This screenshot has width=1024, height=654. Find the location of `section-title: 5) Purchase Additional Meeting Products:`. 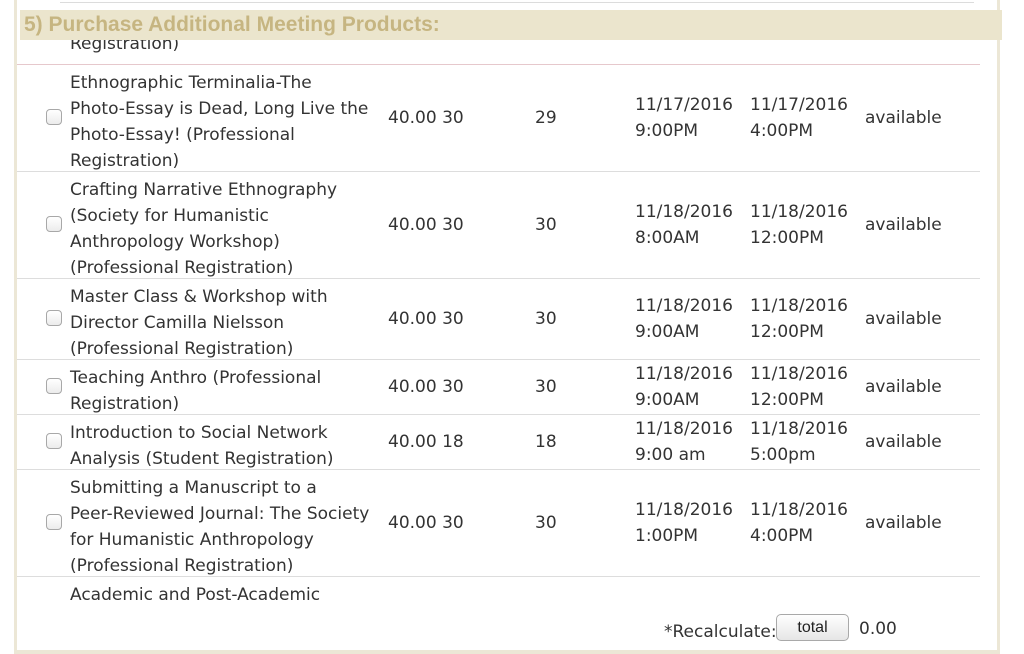

section-title: 5) Purchase Additional Meeting Products: is located at coordinates (511, 25).